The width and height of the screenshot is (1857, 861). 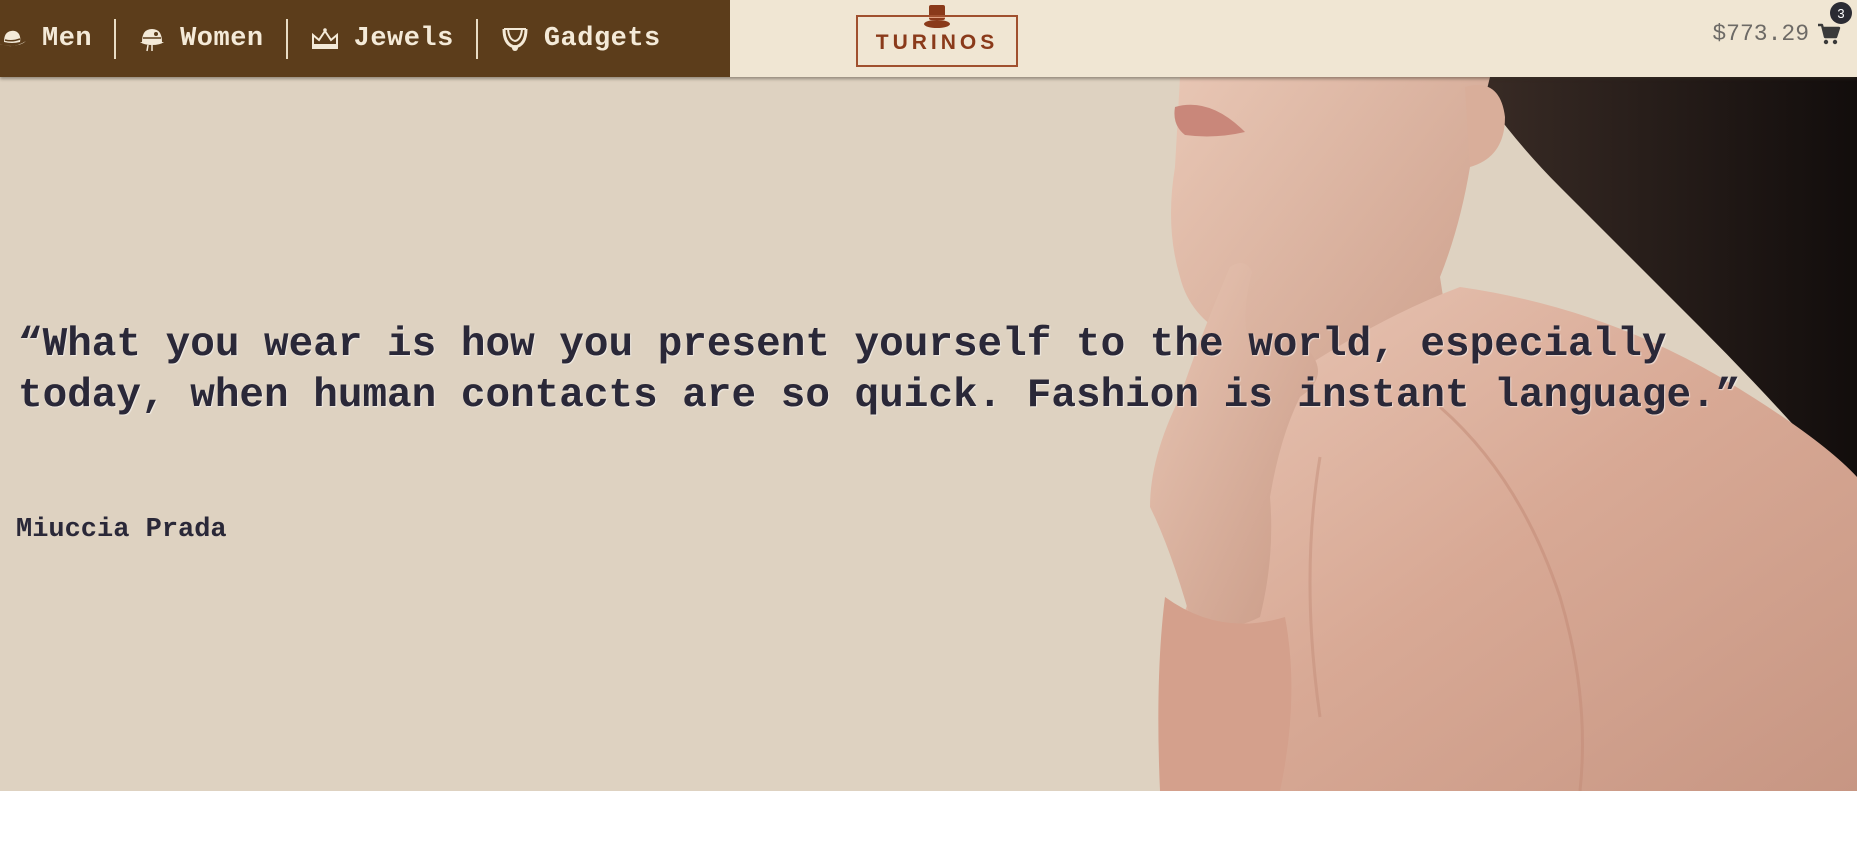 What do you see at coordinates (152, 39) in the screenshot?
I see `cloche-hat-icon` at bounding box center [152, 39].